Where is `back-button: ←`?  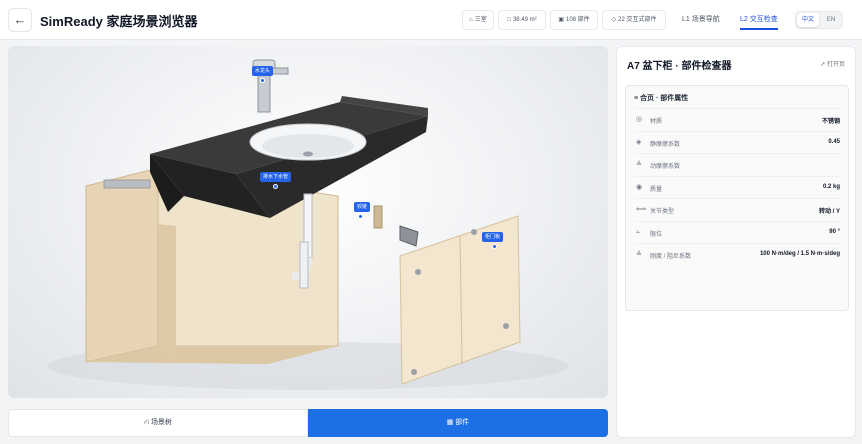
back-button: ← is located at coordinates (20, 20).